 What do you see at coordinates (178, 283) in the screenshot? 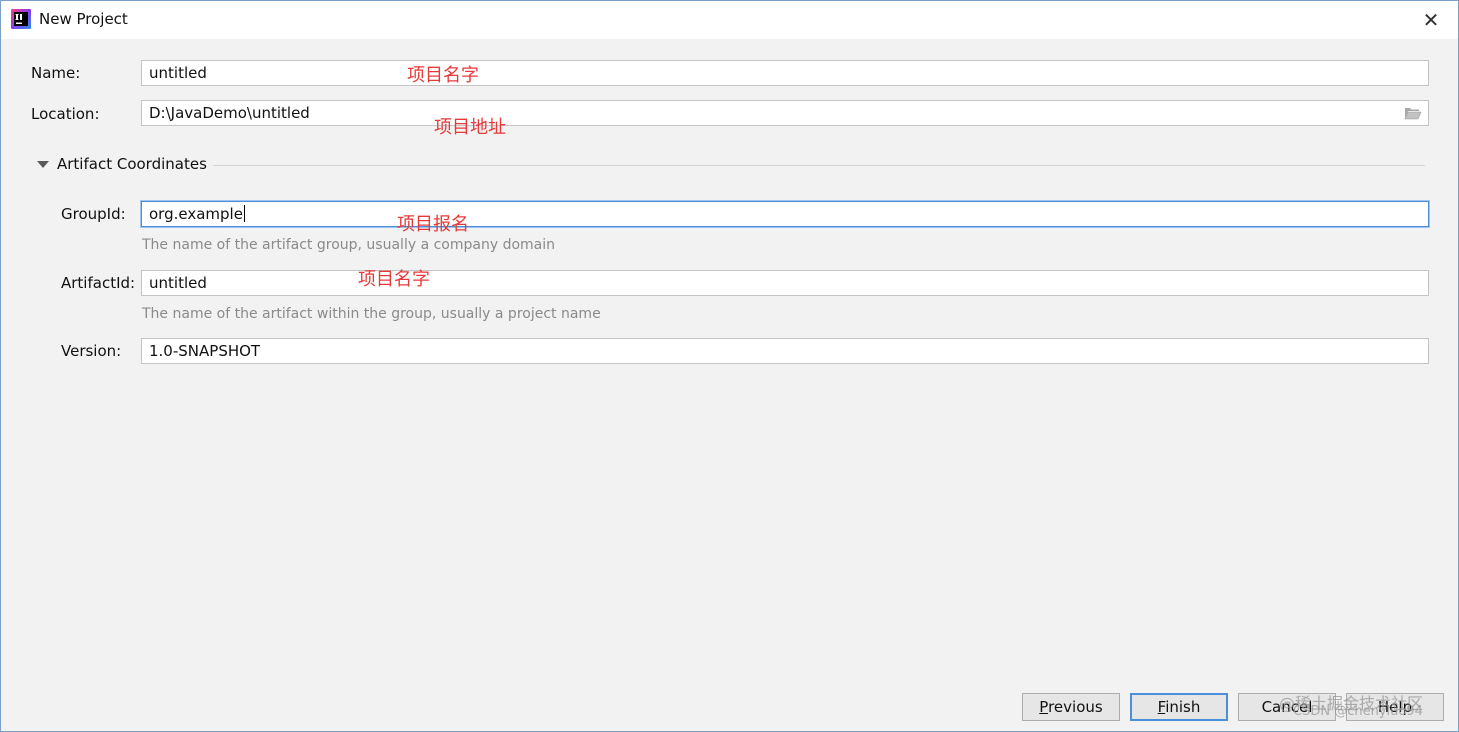
I see `artifactid-input-value: untitled` at bounding box center [178, 283].